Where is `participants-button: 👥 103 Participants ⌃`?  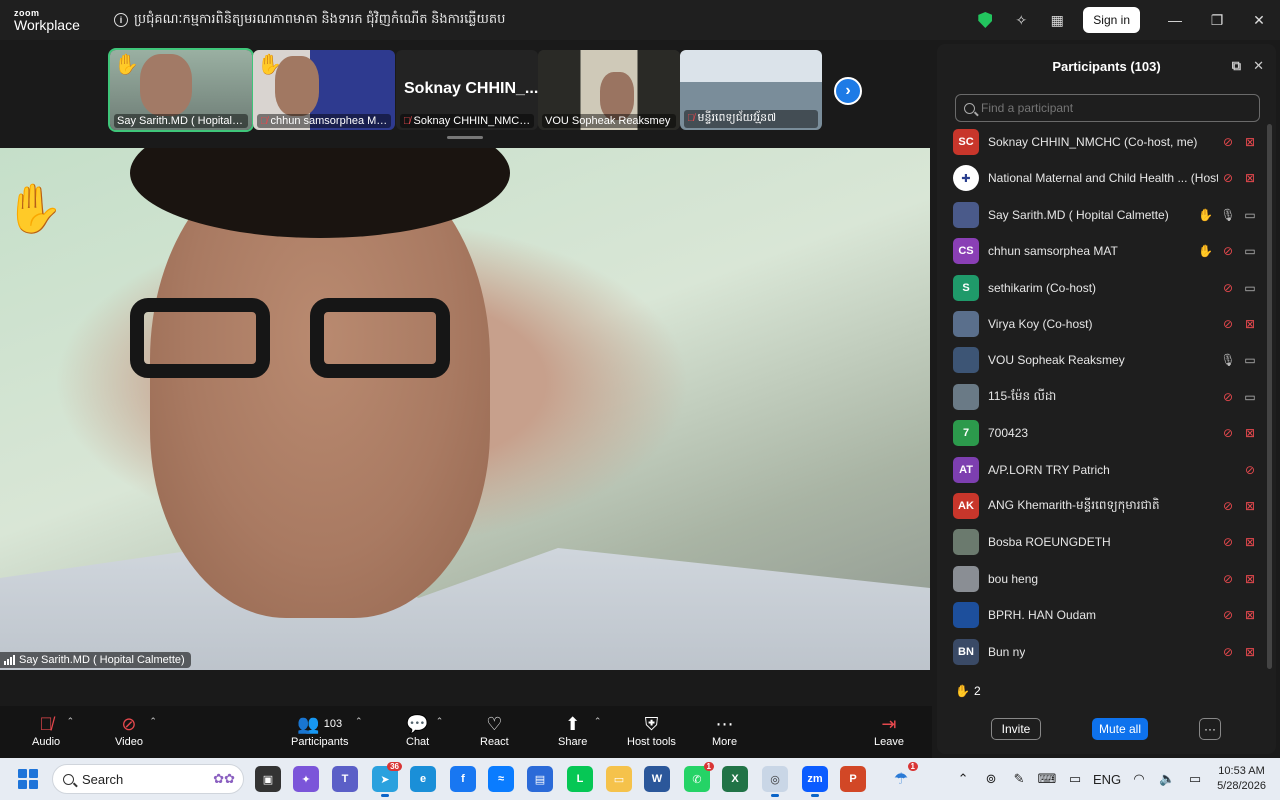 participants-button: 👥 103 Participants ⌃ is located at coordinates (326, 730).